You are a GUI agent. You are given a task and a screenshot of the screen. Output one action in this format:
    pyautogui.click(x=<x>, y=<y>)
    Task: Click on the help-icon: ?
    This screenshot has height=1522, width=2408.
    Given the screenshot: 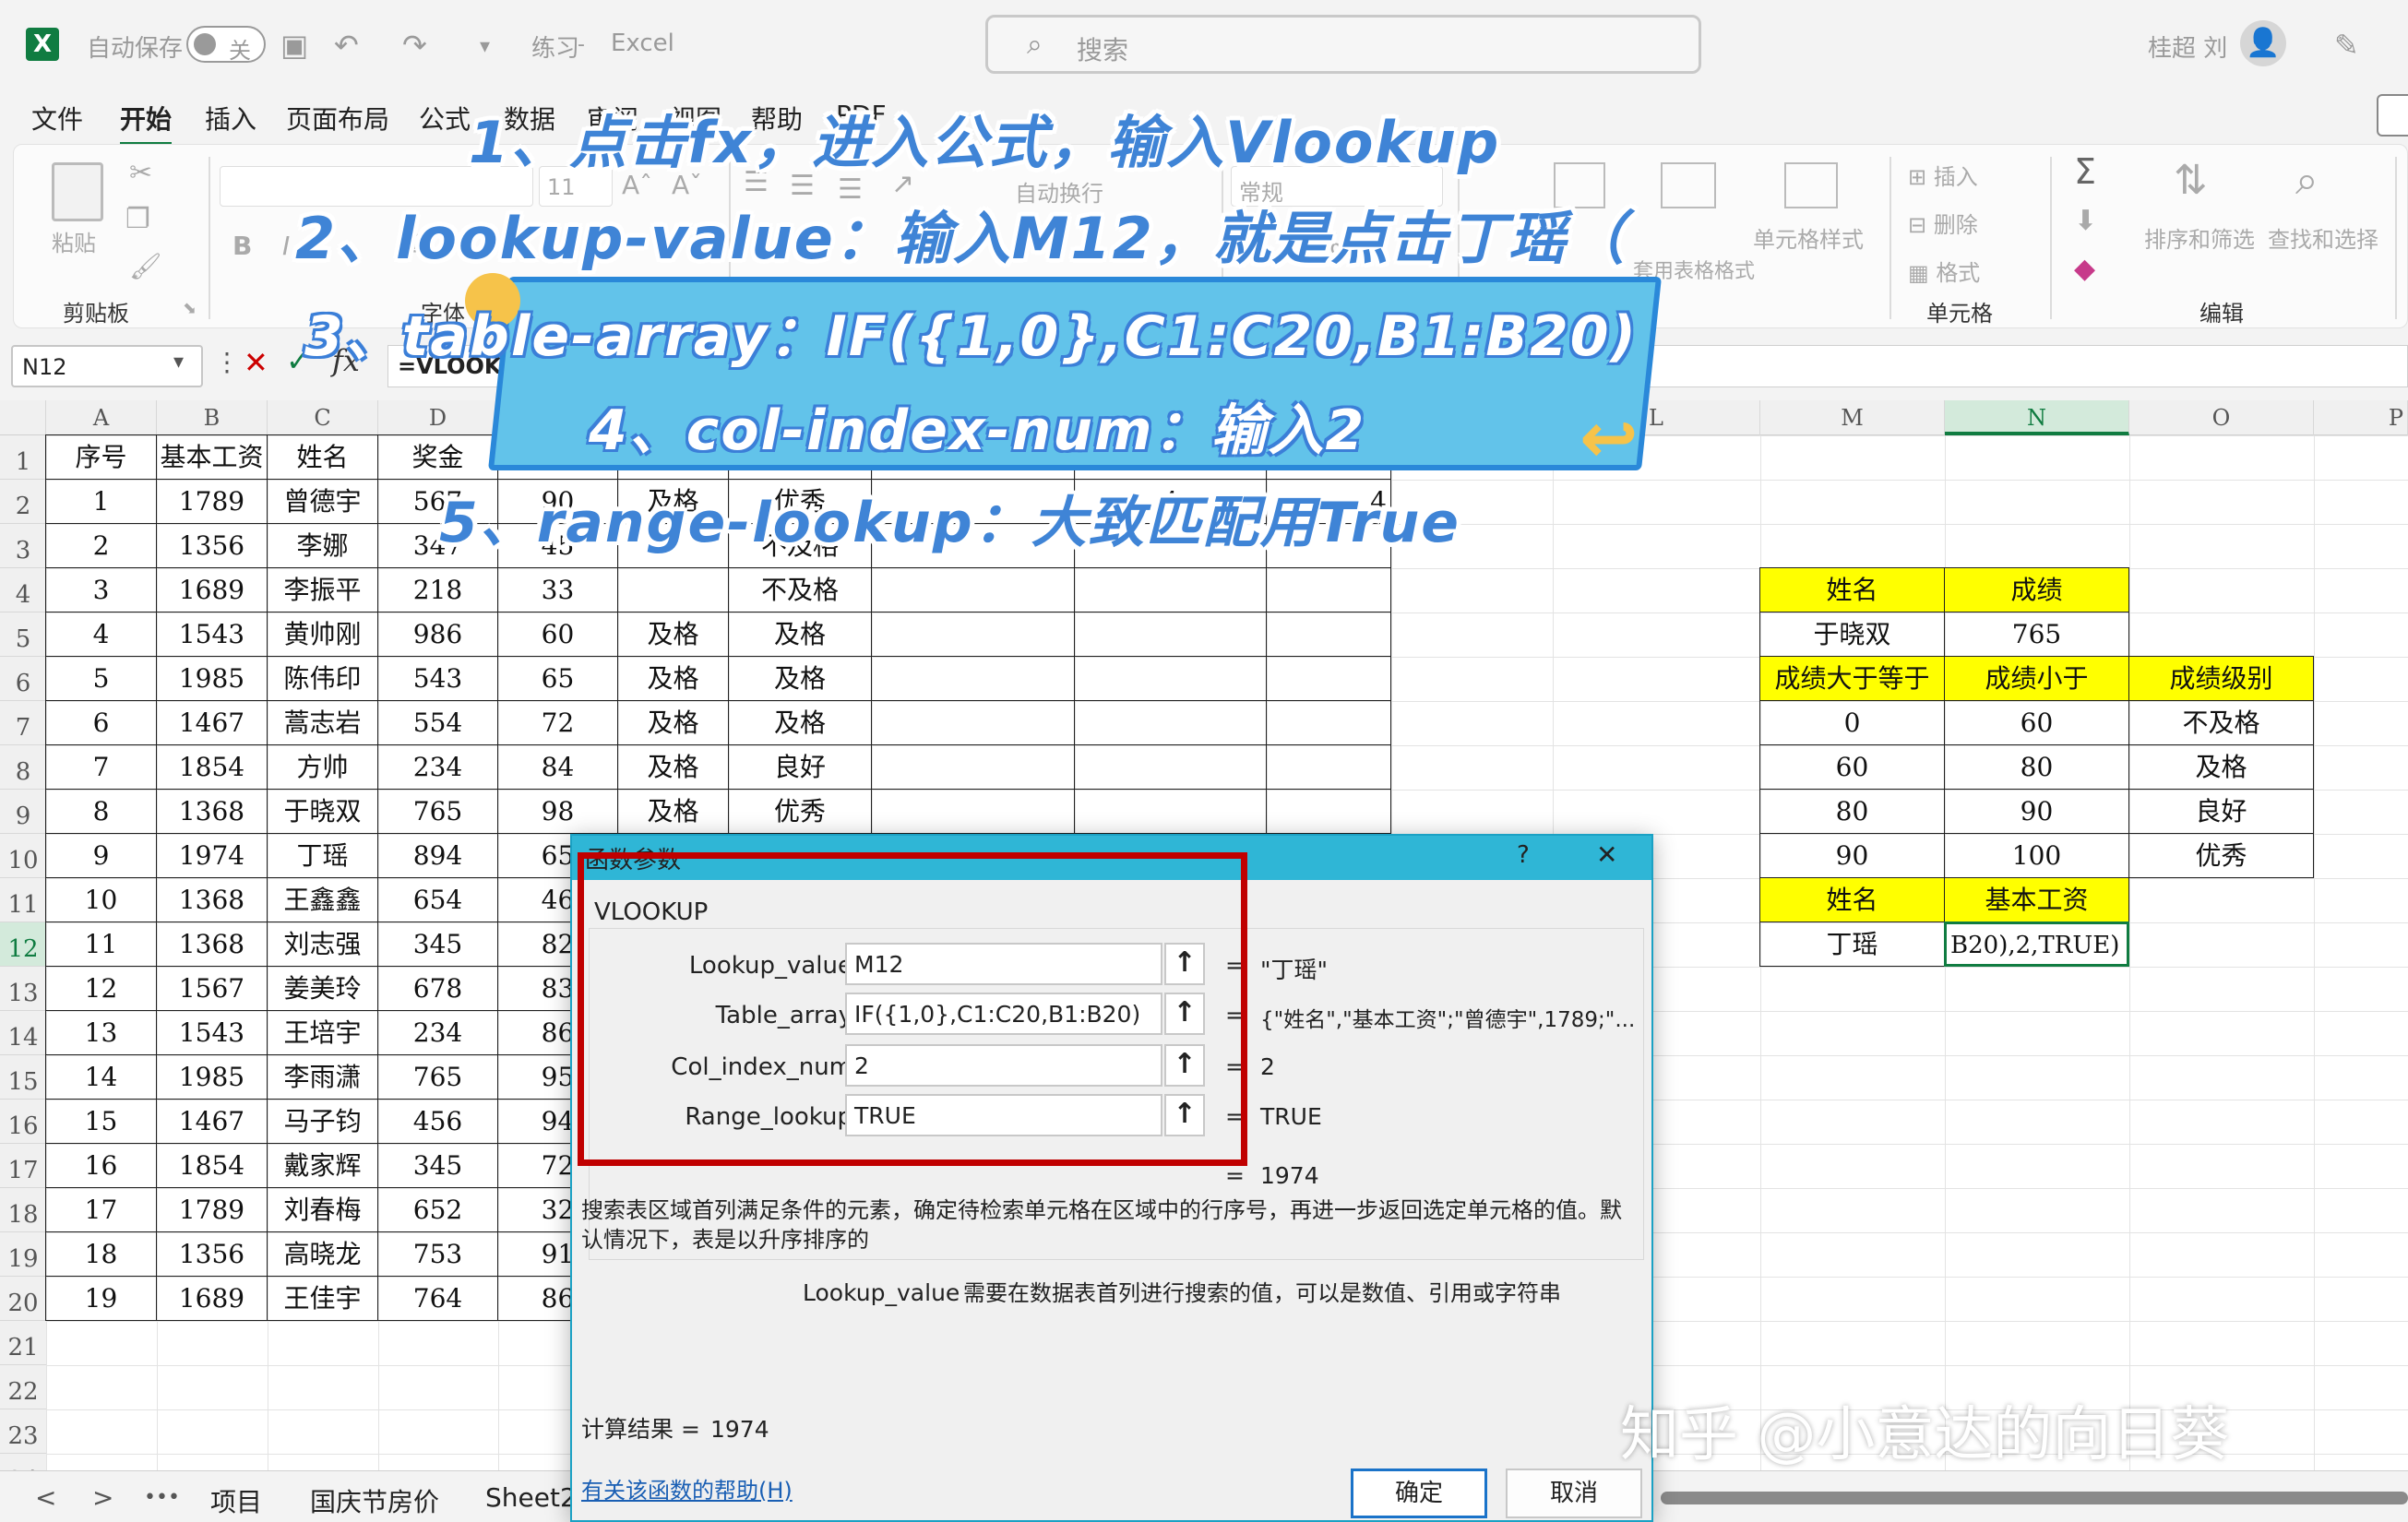 What is the action you would take?
    pyautogui.click(x=1523, y=855)
    